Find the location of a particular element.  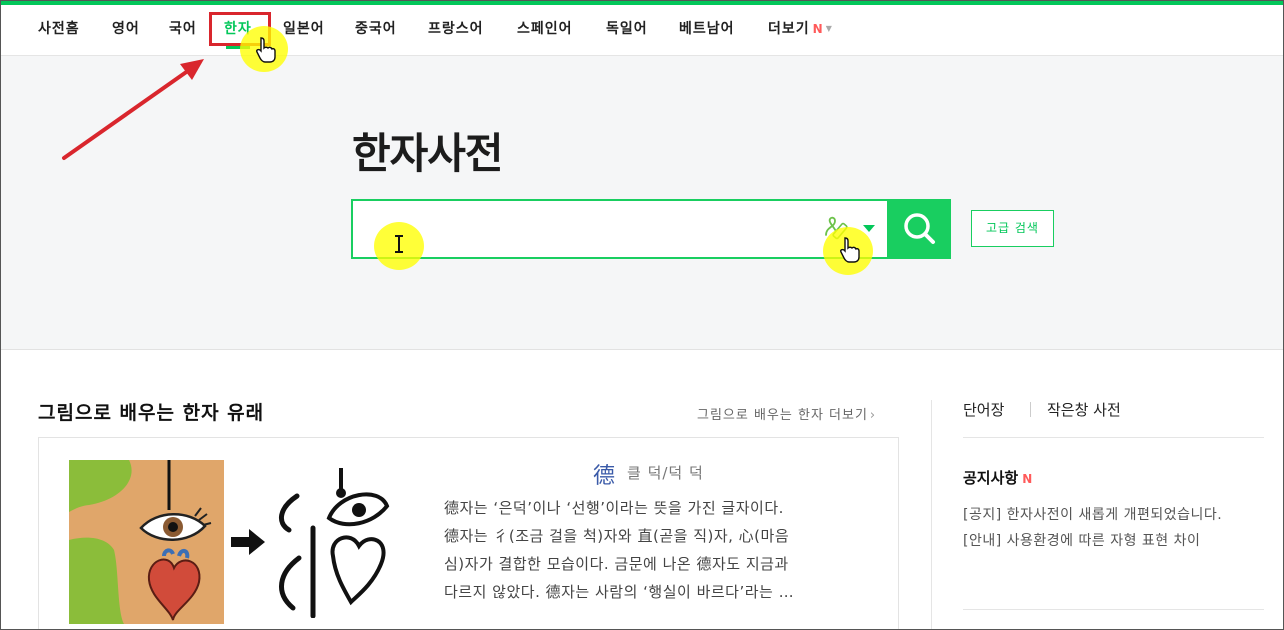

search-button is located at coordinates (919, 229).